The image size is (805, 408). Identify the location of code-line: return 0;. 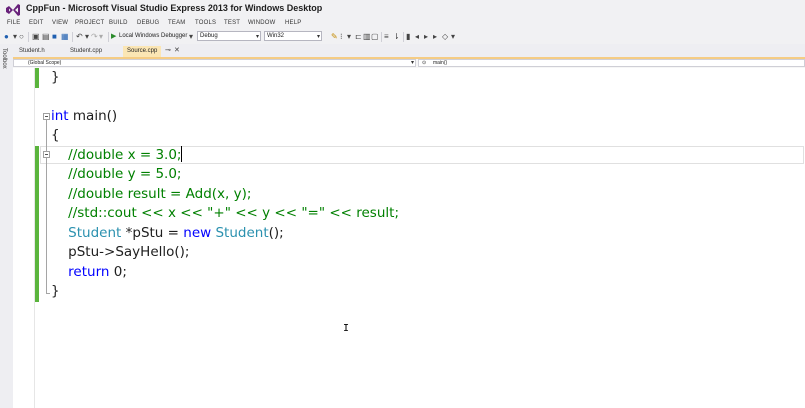
(89, 272).